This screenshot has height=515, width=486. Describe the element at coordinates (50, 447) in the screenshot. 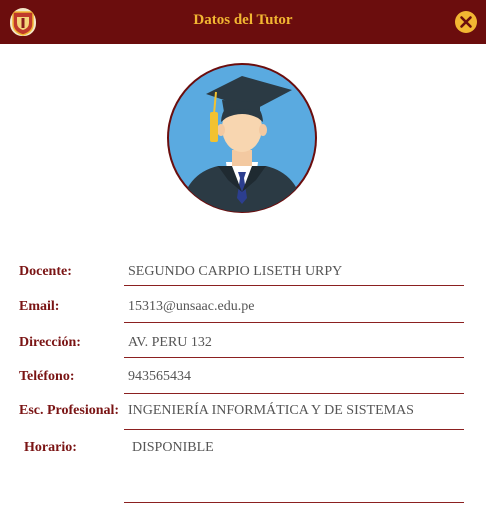

I see `field-label: Horario:` at that location.